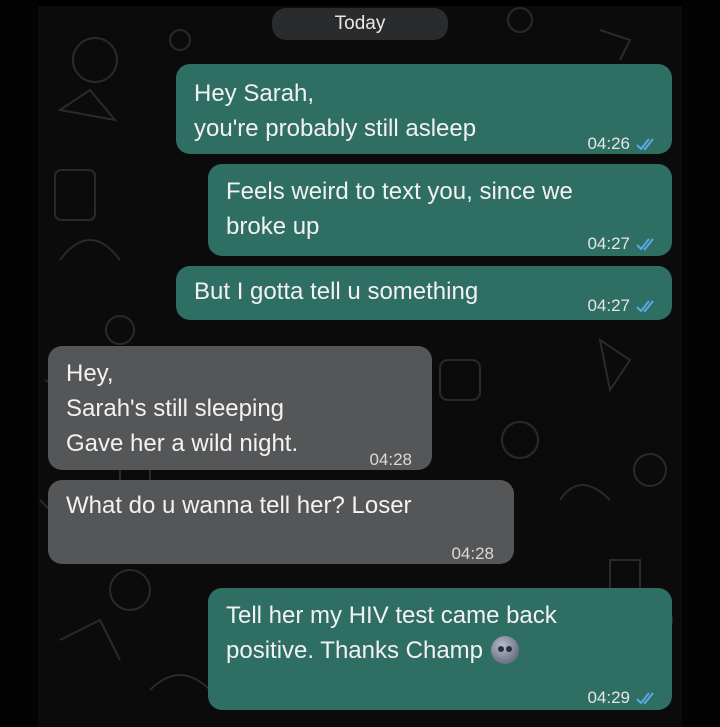 This screenshot has height=727, width=720. Describe the element at coordinates (391, 615) in the screenshot. I see `message-text-line: Tell her my HIV test came back` at that location.